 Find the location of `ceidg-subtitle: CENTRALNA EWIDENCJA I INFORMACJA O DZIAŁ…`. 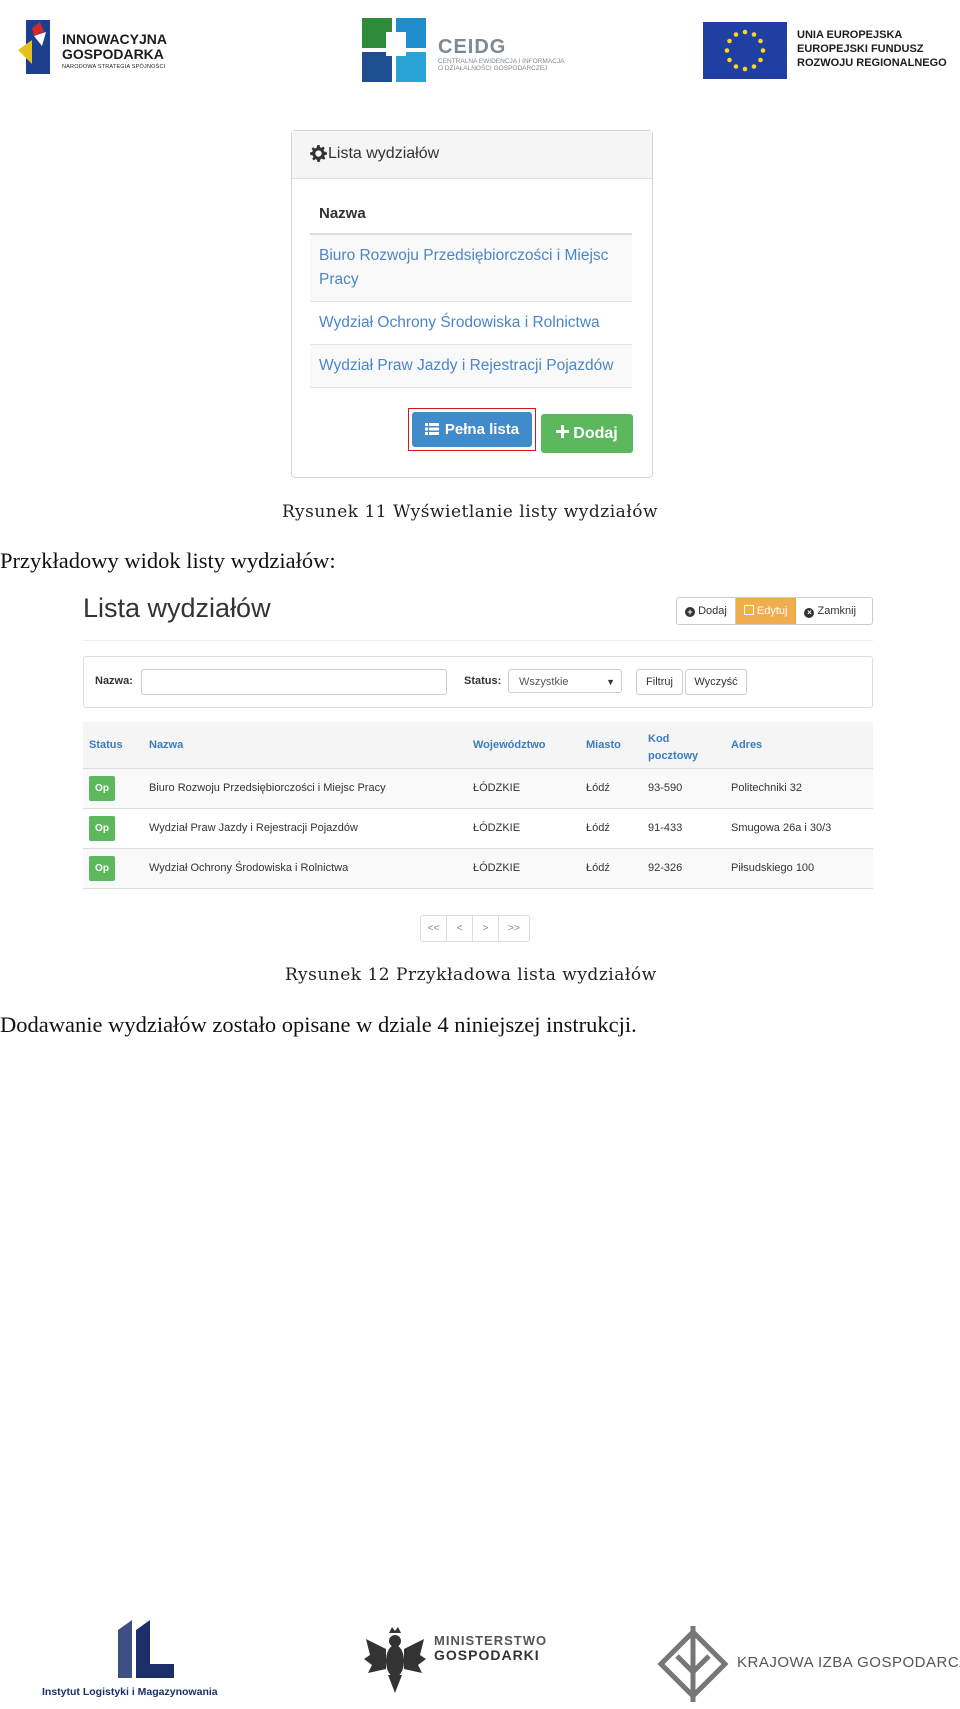

ceidg-subtitle: CENTRALNA EWIDENCJA I INFORMACJA O DZIAŁ… is located at coordinates (501, 65).